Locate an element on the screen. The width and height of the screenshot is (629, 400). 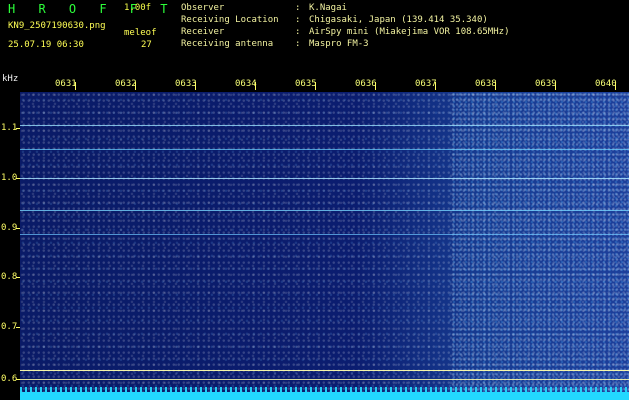
y-label-0-6: 0.6 is located at coordinates (9, 379).